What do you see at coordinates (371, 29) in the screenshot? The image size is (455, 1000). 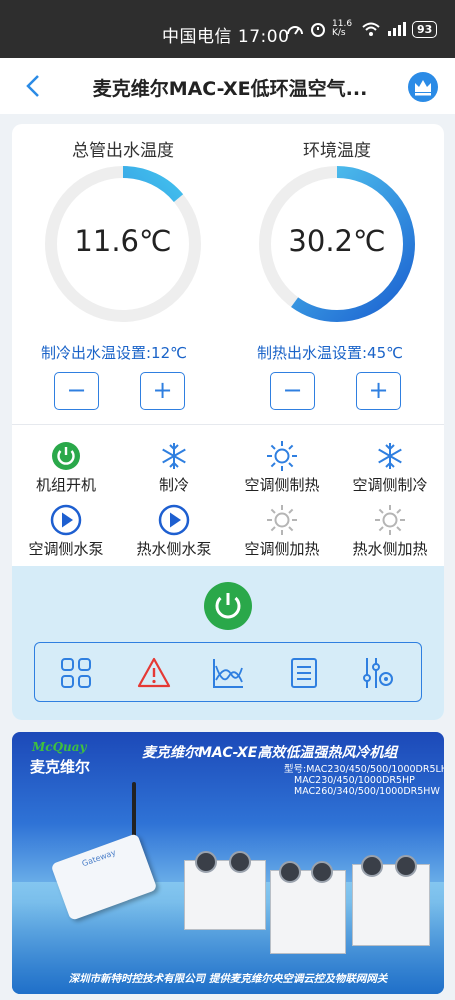 I see `wifi-icon` at bounding box center [371, 29].